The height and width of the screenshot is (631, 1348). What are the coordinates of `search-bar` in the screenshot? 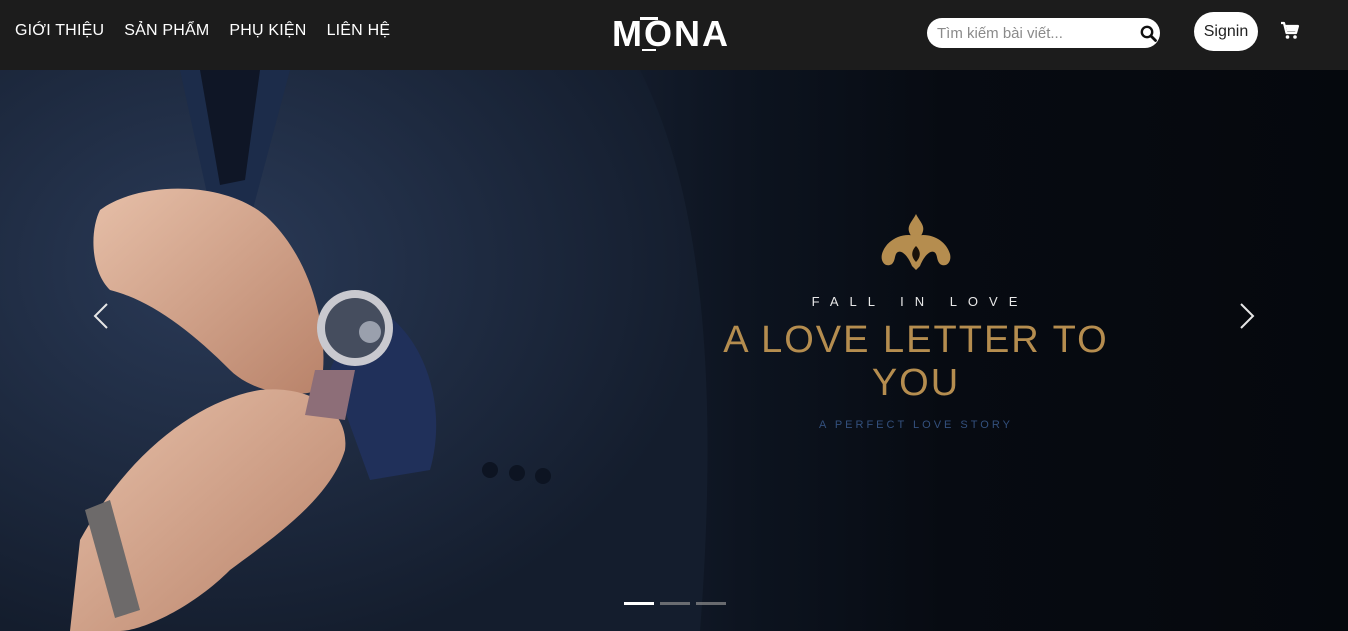 It's located at (1043, 33).